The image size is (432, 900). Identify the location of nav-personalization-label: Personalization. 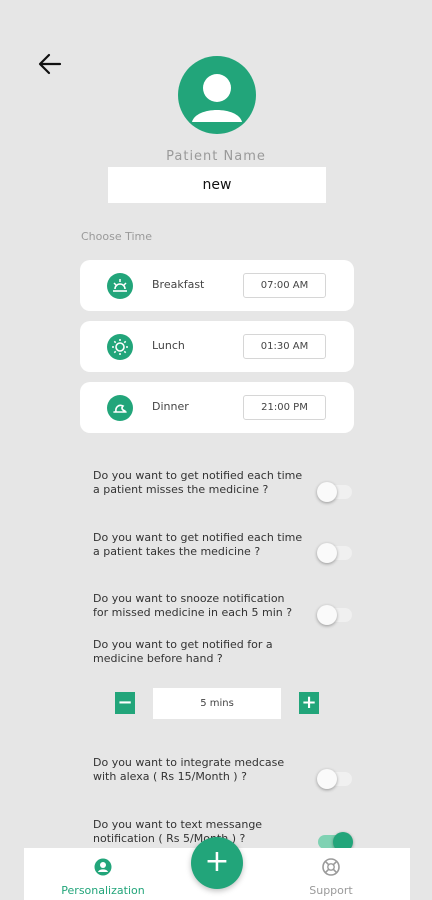
(103, 890).